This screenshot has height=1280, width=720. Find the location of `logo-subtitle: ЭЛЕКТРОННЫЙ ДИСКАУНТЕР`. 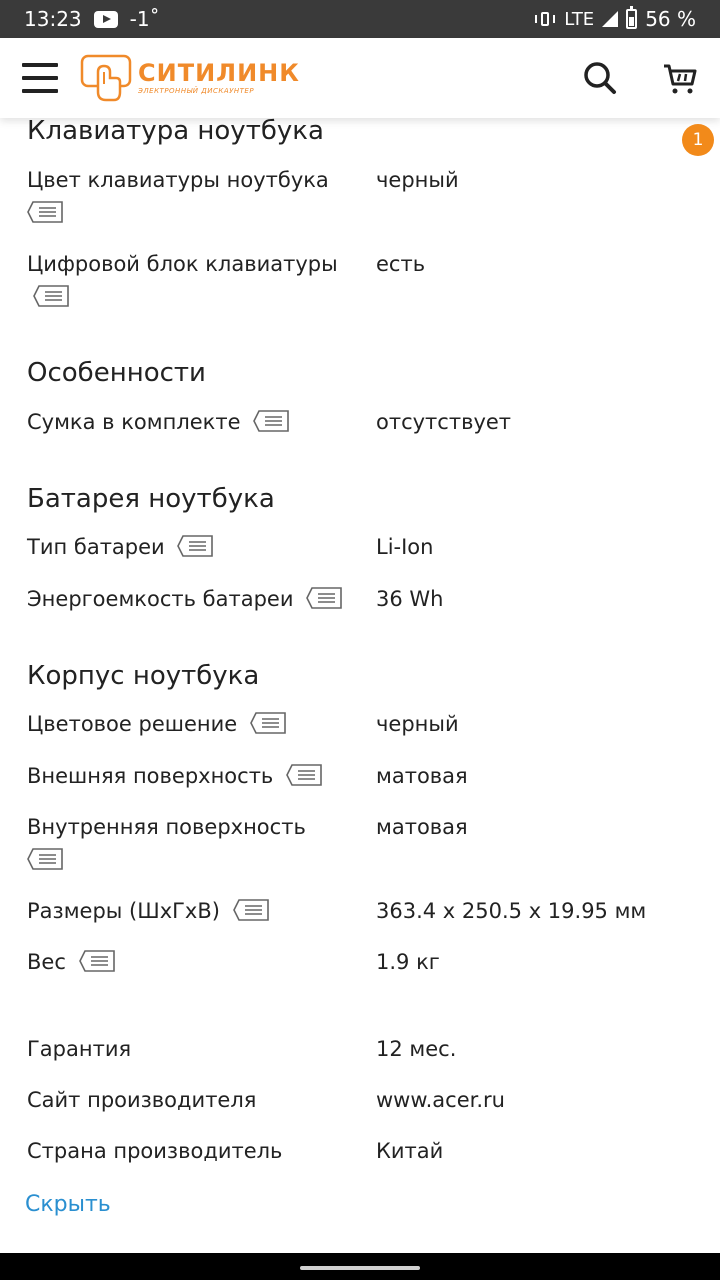

logo-subtitle: ЭЛЕКТРОННЫЙ ДИСКАУНТЕР is located at coordinates (196, 91).